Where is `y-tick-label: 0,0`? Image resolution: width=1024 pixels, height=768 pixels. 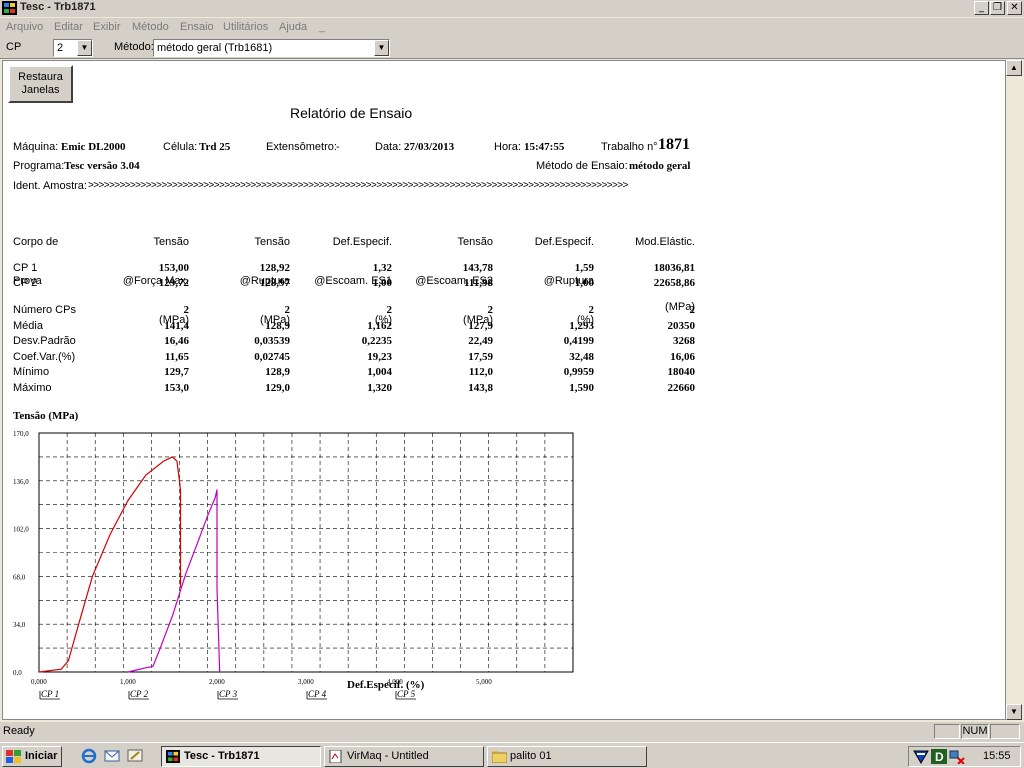 y-tick-label: 0,0 is located at coordinates (17, 673).